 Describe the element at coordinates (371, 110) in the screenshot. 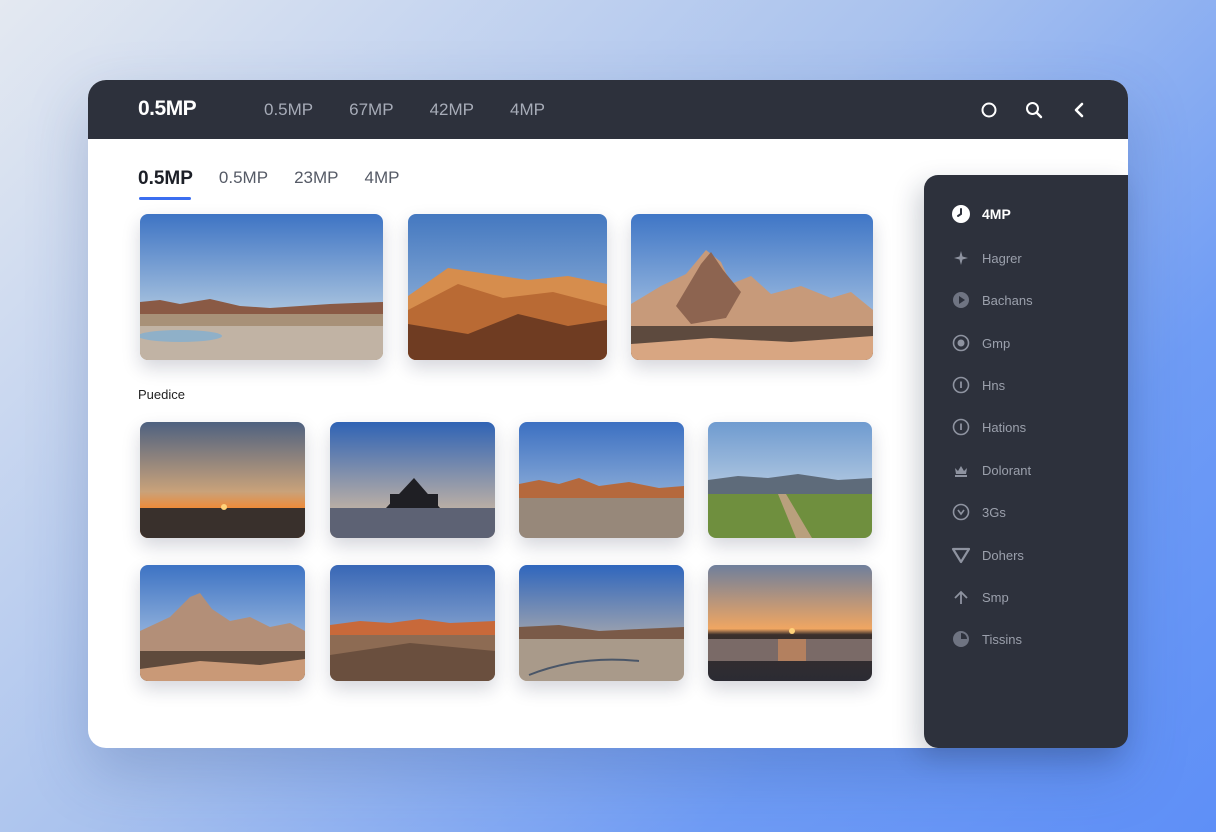

I see `top-nav-item: 67MP` at that location.